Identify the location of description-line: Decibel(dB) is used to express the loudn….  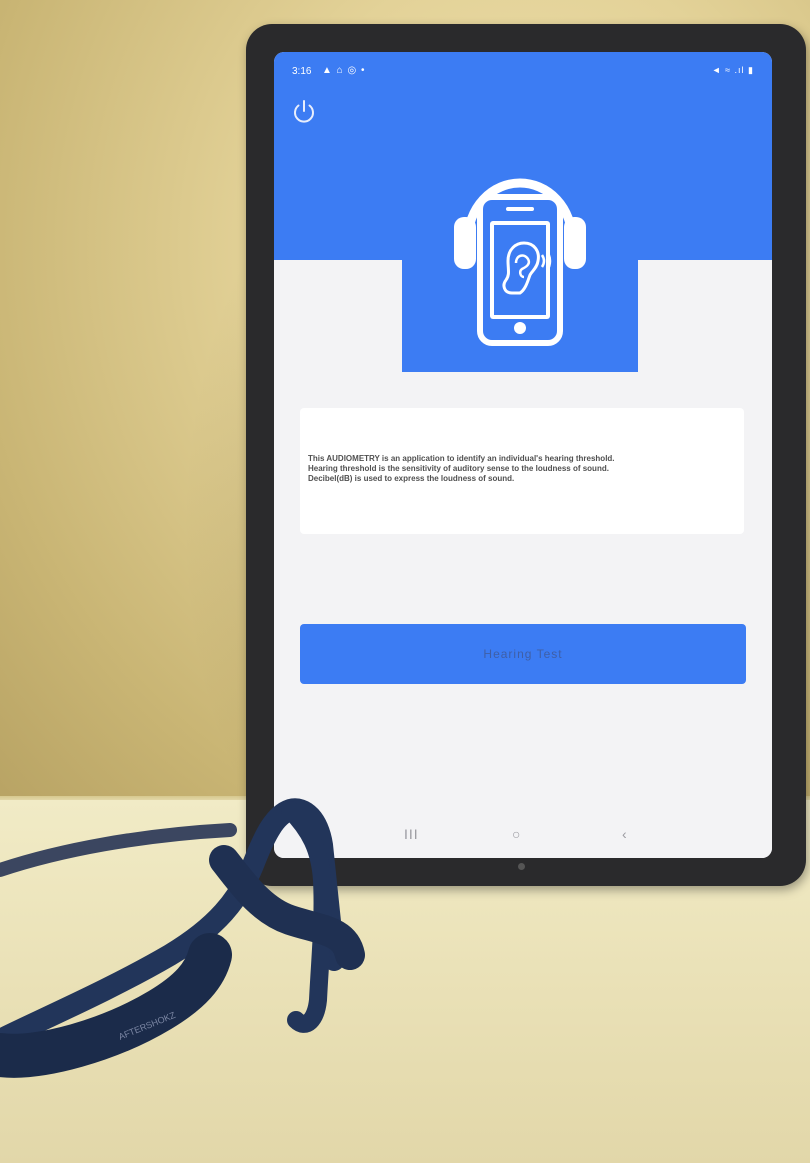
(411, 478).